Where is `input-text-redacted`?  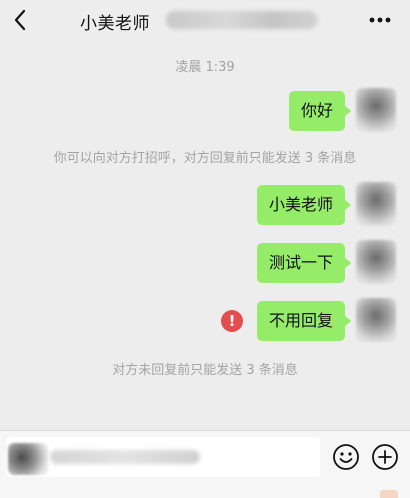 input-text-redacted is located at coordinates (125, 457).